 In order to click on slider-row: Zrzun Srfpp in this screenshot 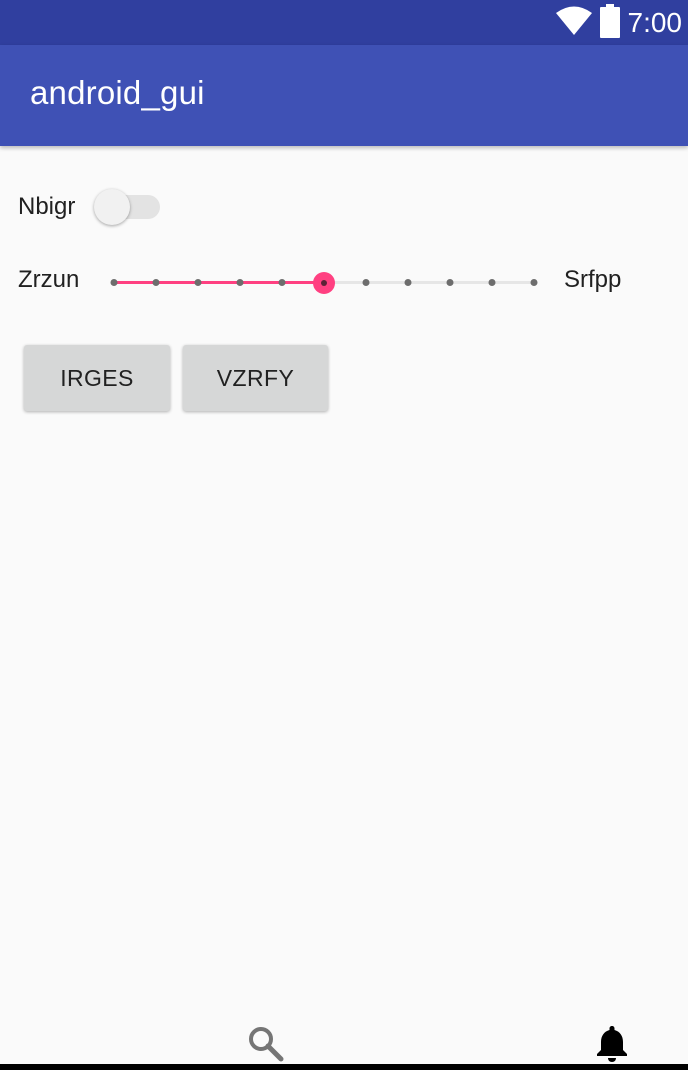, I will do `click(348, 282)`.